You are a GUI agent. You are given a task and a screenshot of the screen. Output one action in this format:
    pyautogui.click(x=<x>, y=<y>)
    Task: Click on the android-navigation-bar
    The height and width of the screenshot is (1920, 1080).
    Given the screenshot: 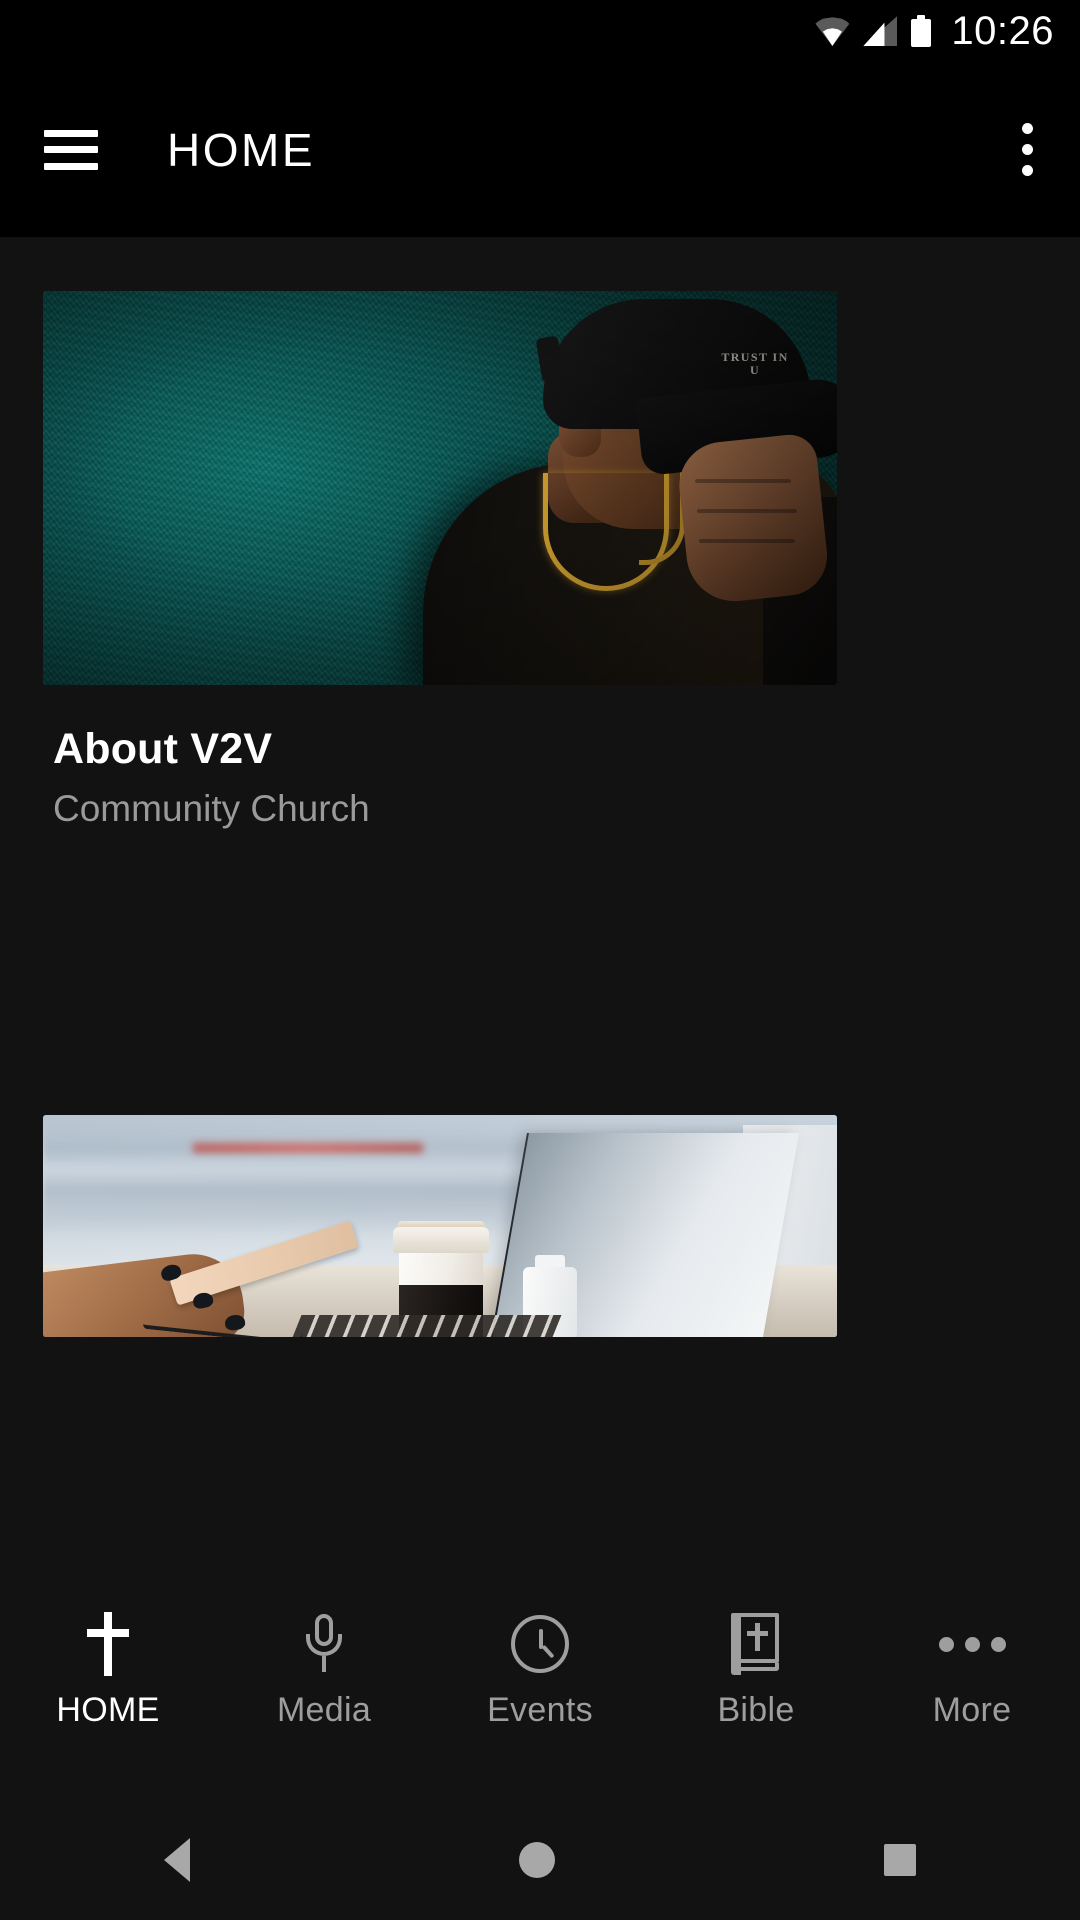 What is the action you would take?
    pyautogui.click(x=540, y=1860)
    